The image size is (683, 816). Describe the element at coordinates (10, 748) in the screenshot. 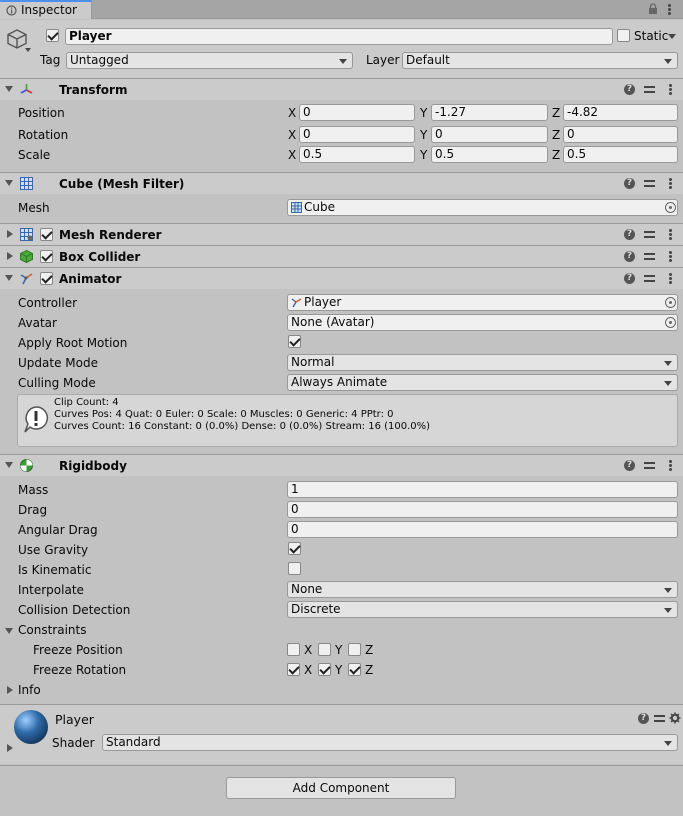

I see `material-foldout-icon` at that location.